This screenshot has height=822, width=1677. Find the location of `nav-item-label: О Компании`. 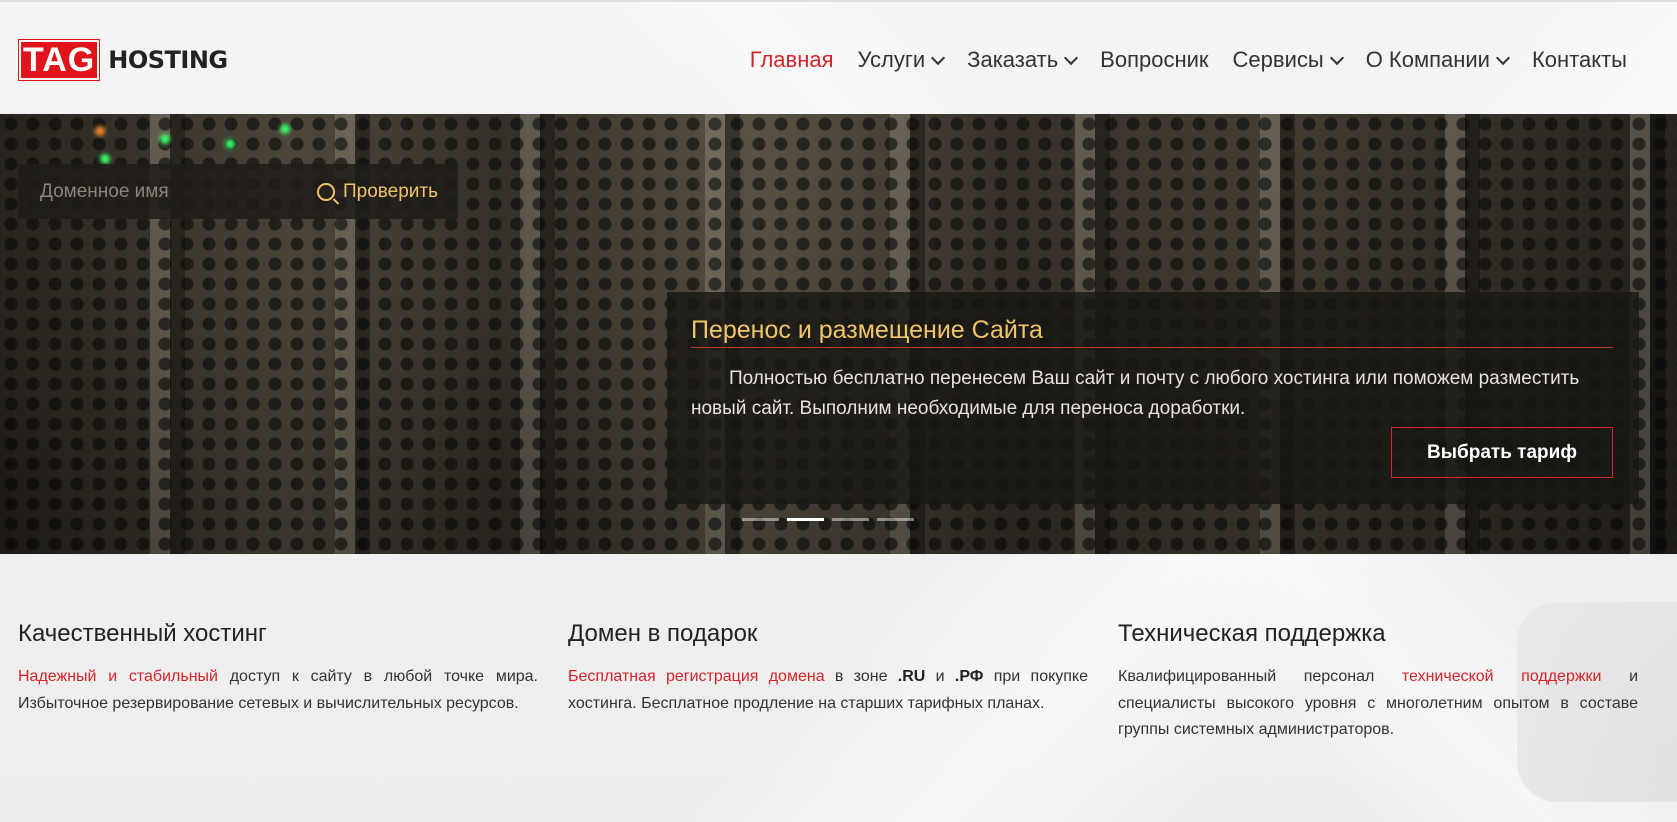

nav-item-label: О Компании is located at coordinates (1427, 59).